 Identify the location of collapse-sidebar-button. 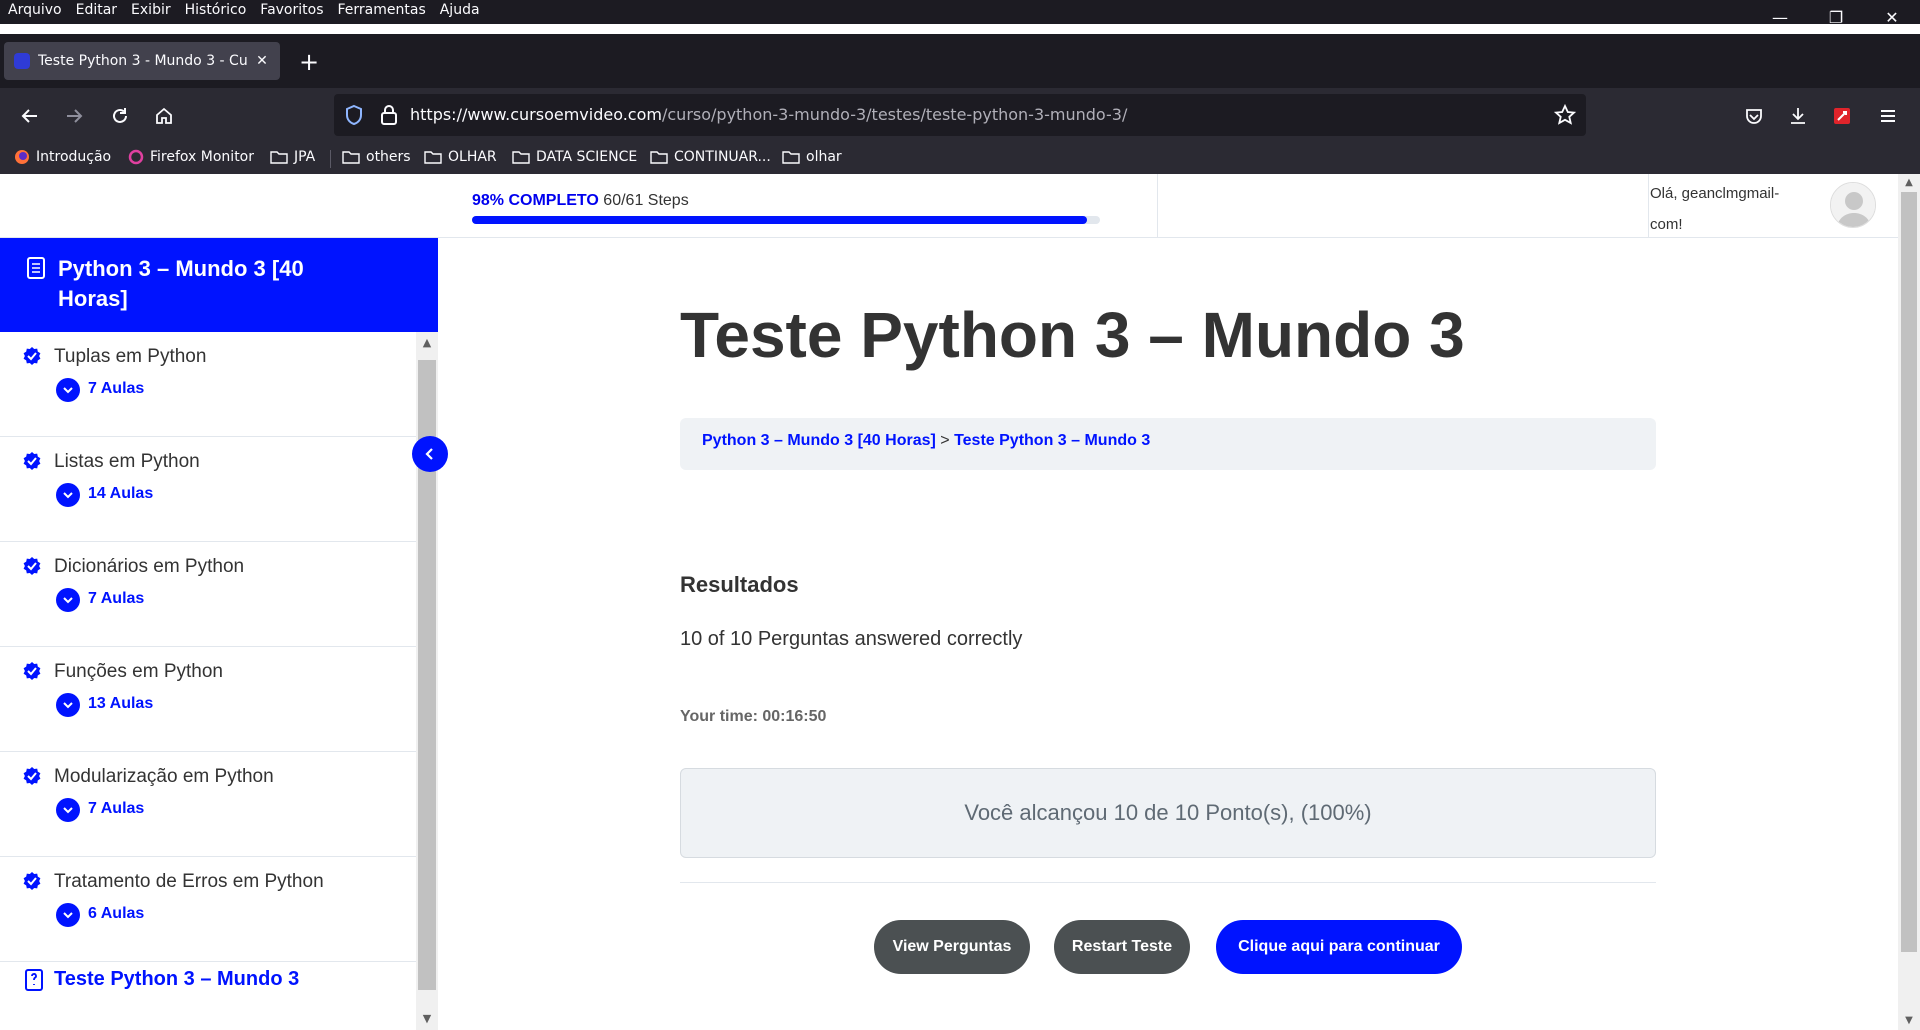
(430, 454).